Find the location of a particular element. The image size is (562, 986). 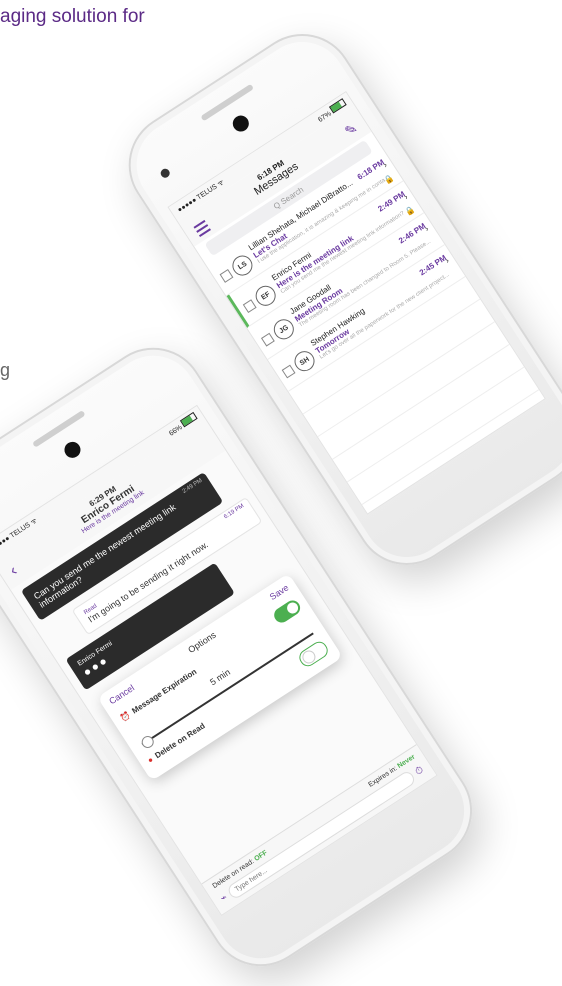

save-button: Save is located at coordinates (279, 592).